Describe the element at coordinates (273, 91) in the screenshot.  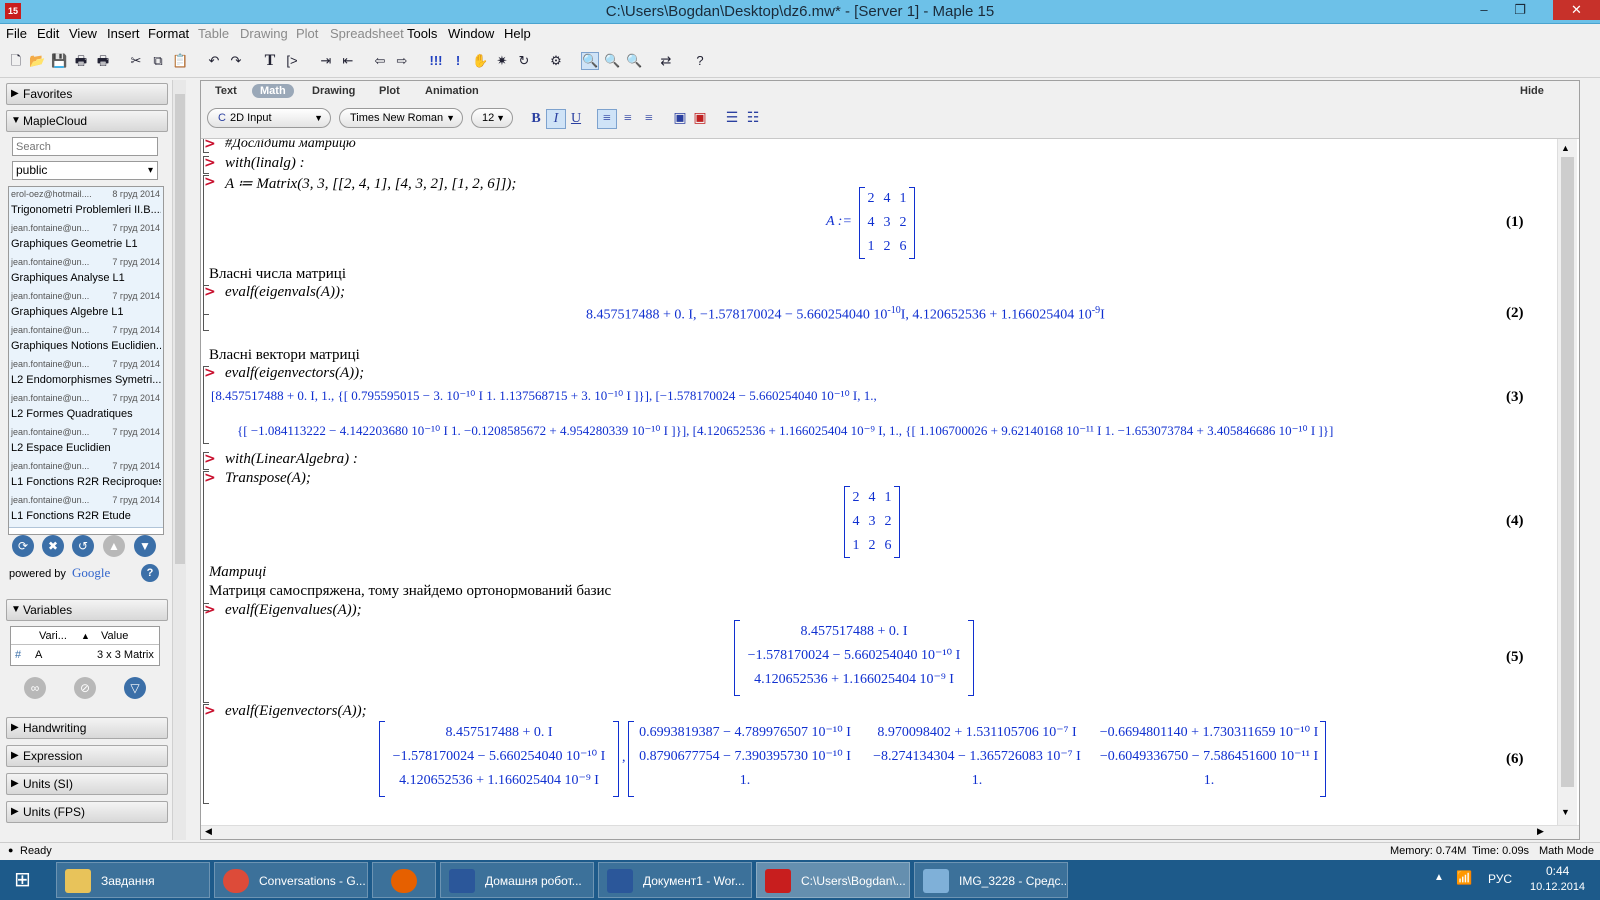
I see `tab-math: Math` at that location.